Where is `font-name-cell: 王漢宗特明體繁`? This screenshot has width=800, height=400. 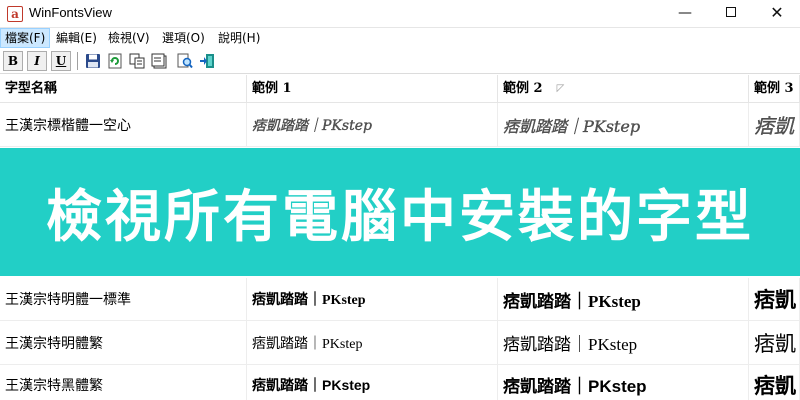 font-name-cell: 王漢宗特明體繁 is located at coordinates (123, 342).